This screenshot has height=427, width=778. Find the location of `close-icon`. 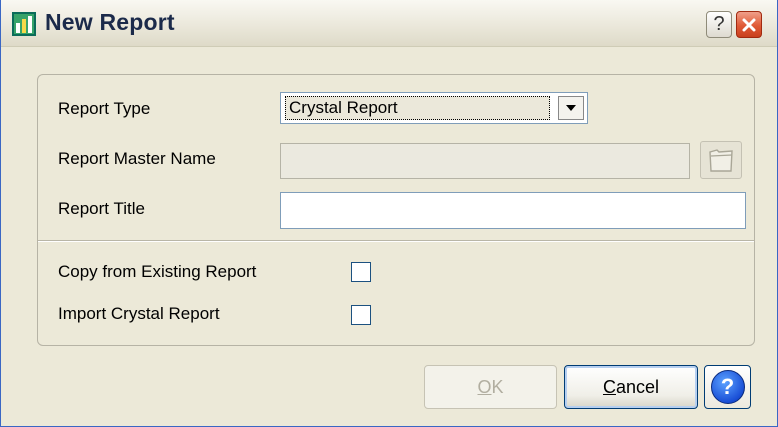

close-icon is located at coordinates (749, 24).